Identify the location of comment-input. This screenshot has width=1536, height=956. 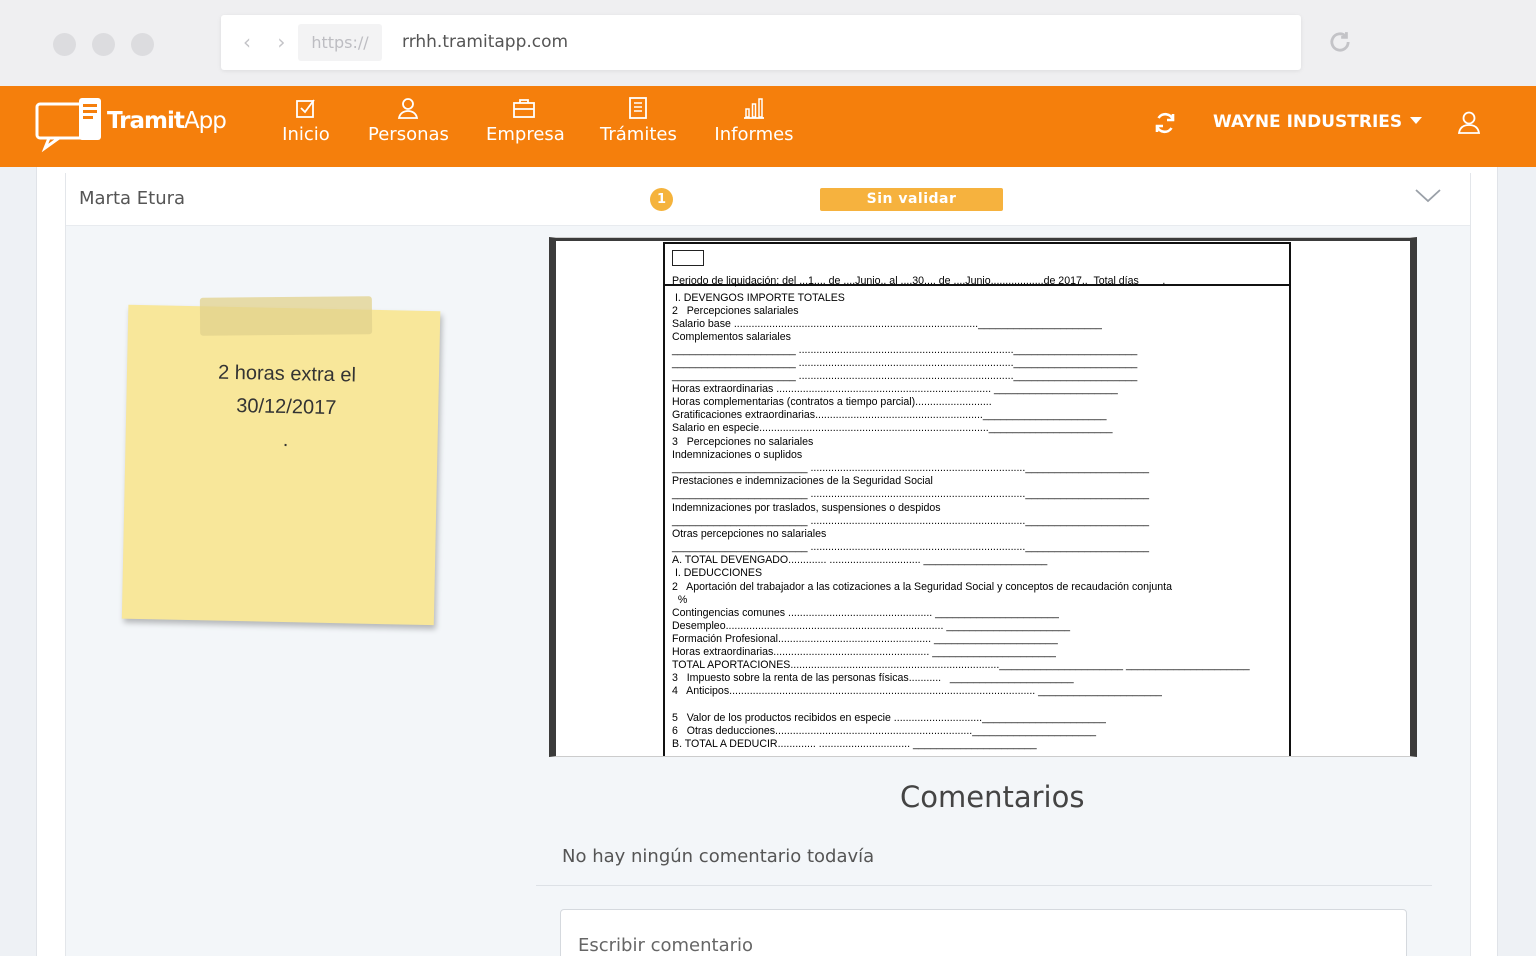
(983, 932).